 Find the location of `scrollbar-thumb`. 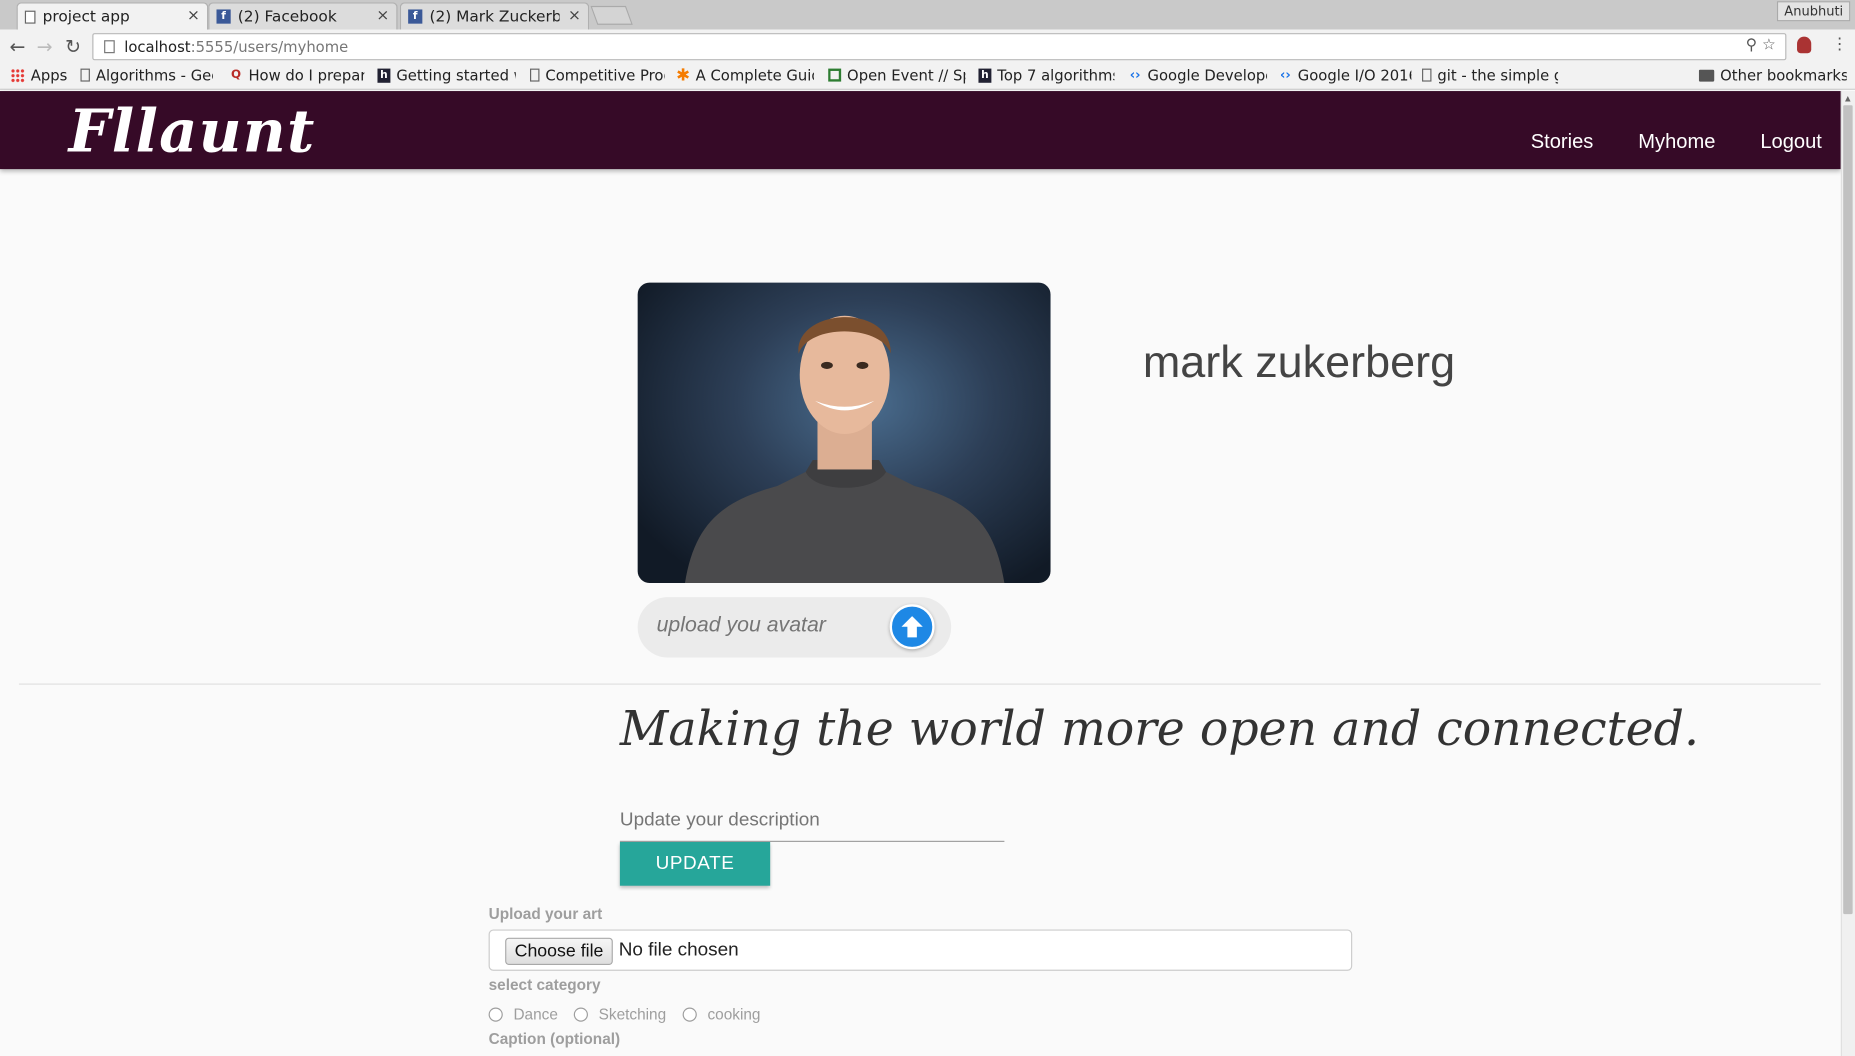

scrollbar-thumb is located at coordinates (1848, 510).